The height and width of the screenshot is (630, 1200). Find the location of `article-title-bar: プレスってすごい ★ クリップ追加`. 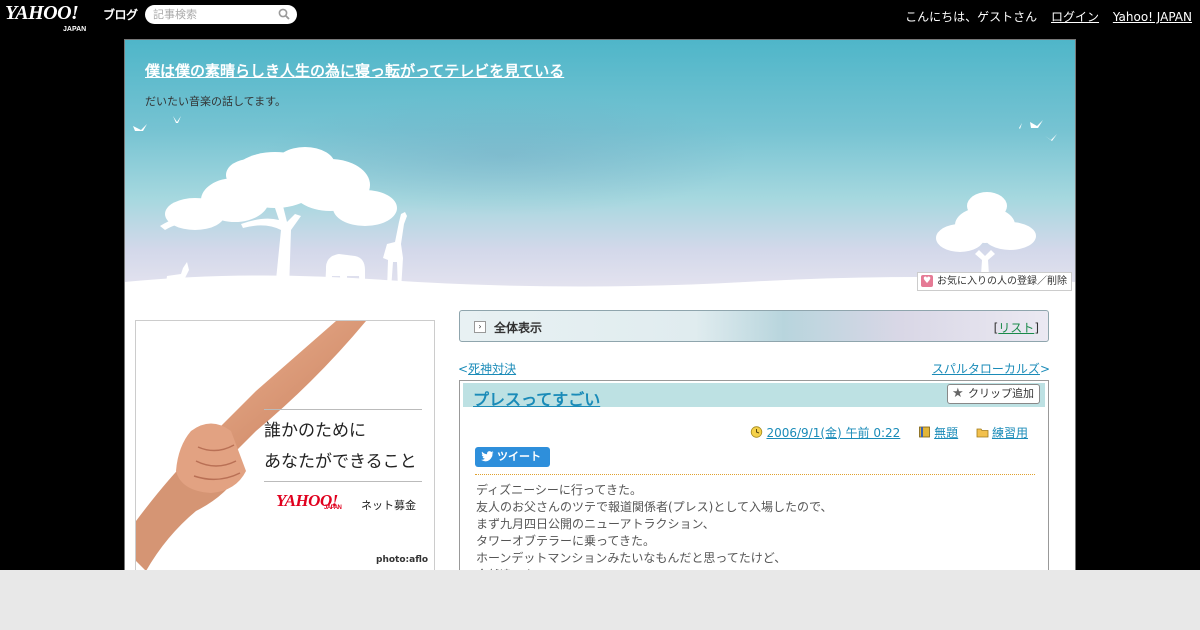

article-title-bar: プレスってすごい ★ クリップ追加 is located at coordinates (754, 396).